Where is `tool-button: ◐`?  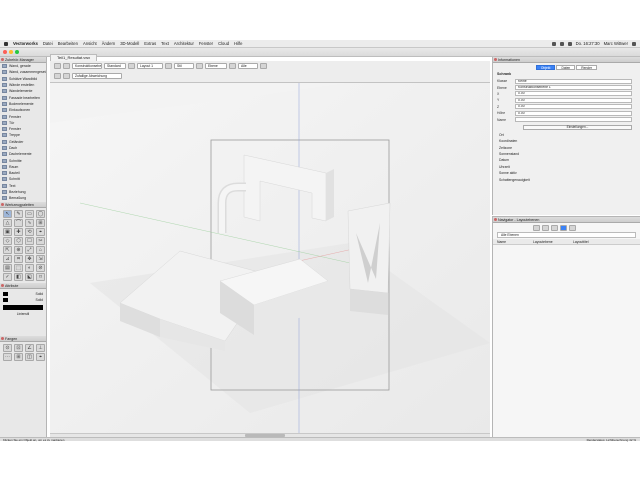
tool-button: ◐ is located at coordinates (29, 267).